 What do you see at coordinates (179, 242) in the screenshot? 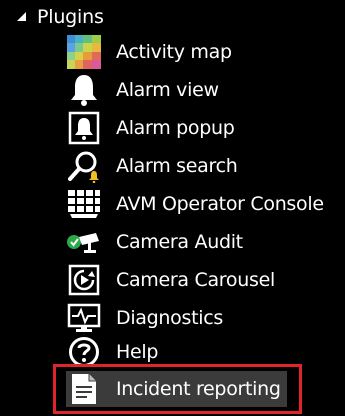
I see `tree-item-label: Camera Audit` at bounding box center [179, 242].